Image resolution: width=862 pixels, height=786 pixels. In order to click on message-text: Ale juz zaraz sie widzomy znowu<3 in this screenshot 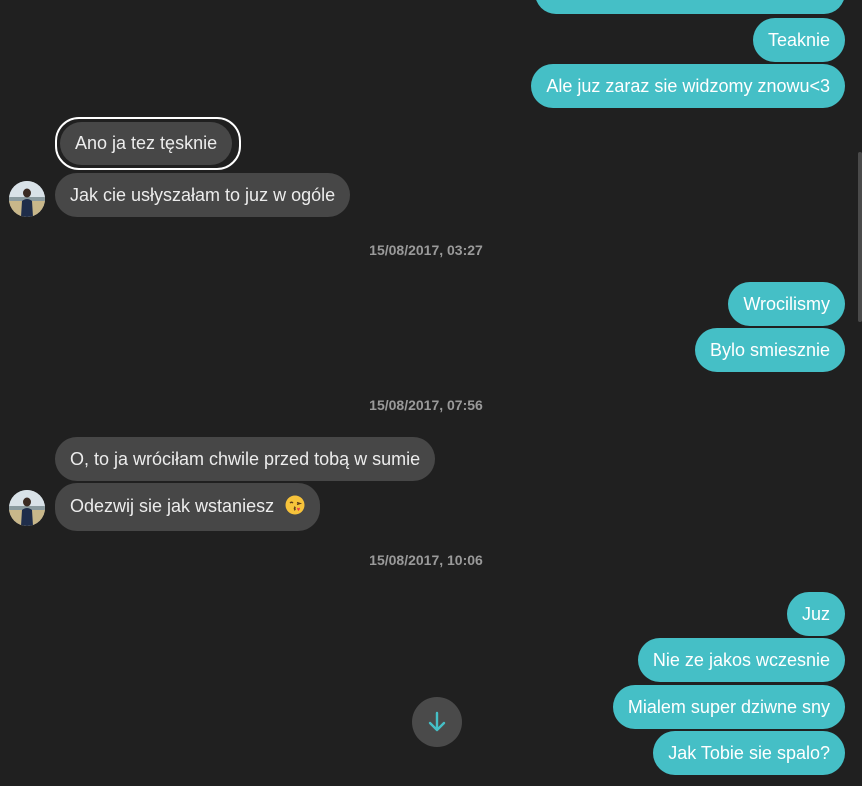, I will do `click(688, 86)`.